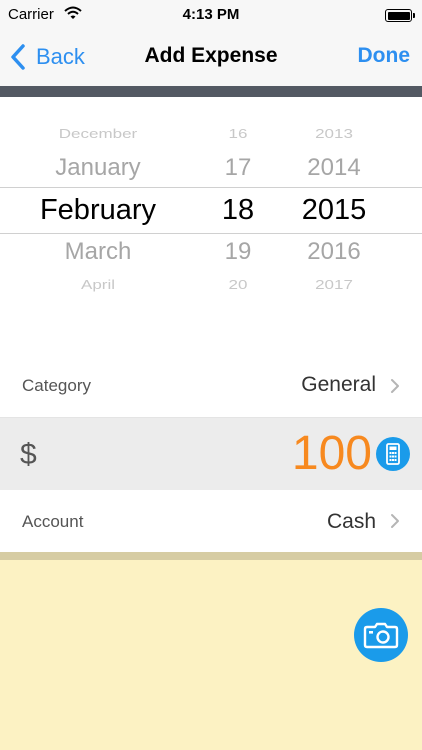  Describe the element at coordinates (211, 91) in the screenshot. I see `header-divider` at that location.